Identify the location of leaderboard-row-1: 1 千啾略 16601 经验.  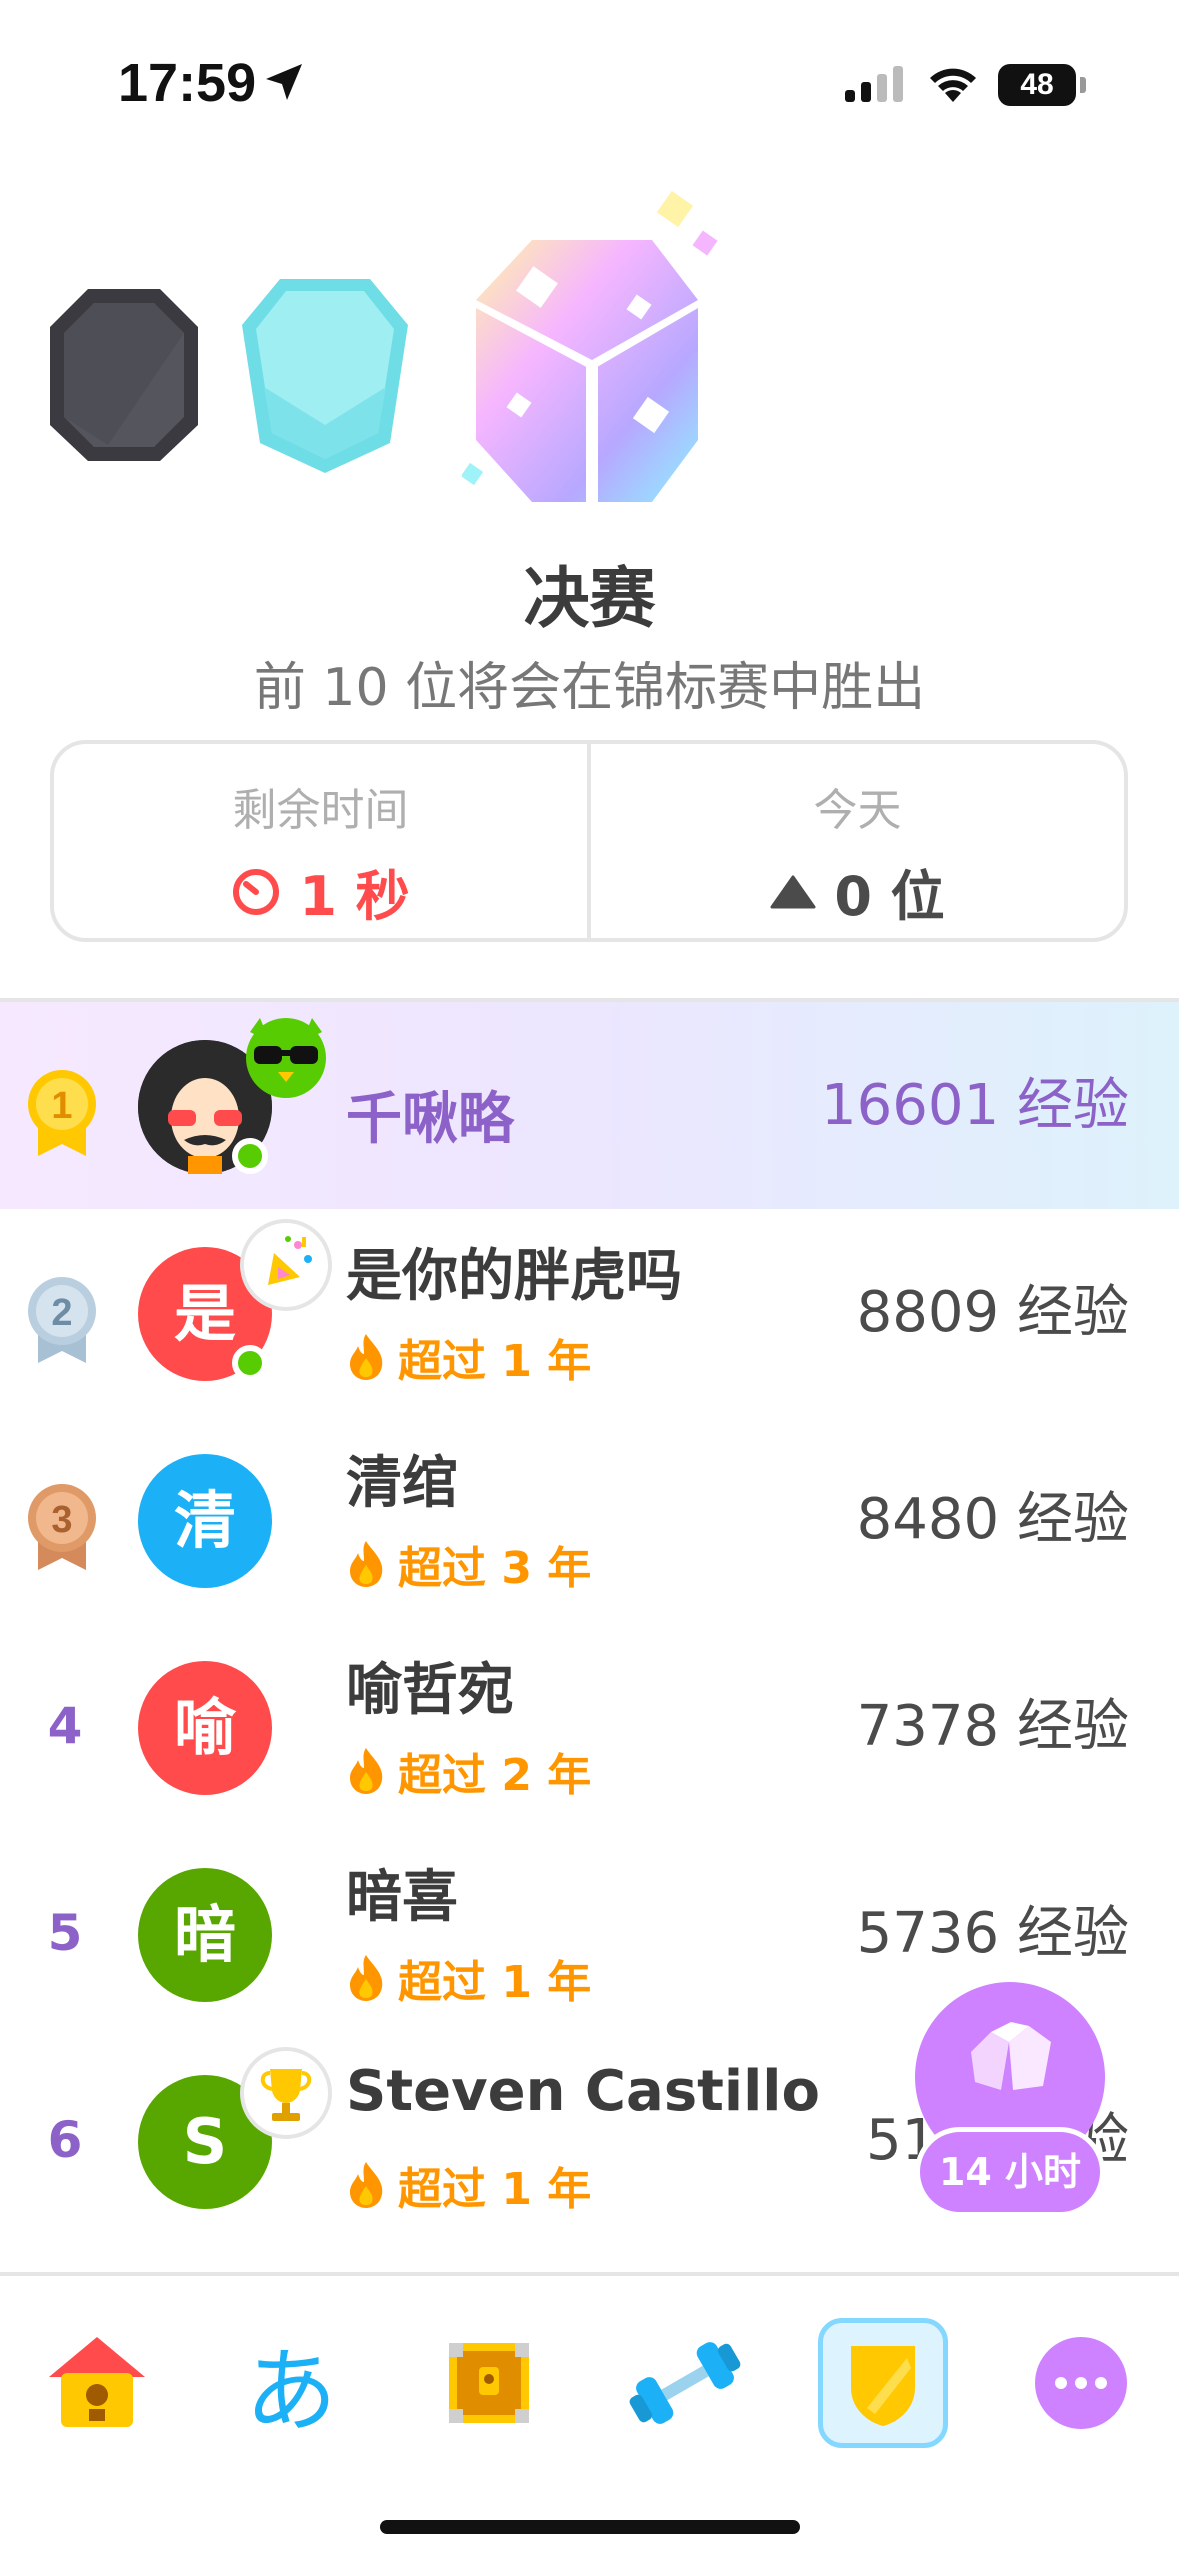
(589, 1105).